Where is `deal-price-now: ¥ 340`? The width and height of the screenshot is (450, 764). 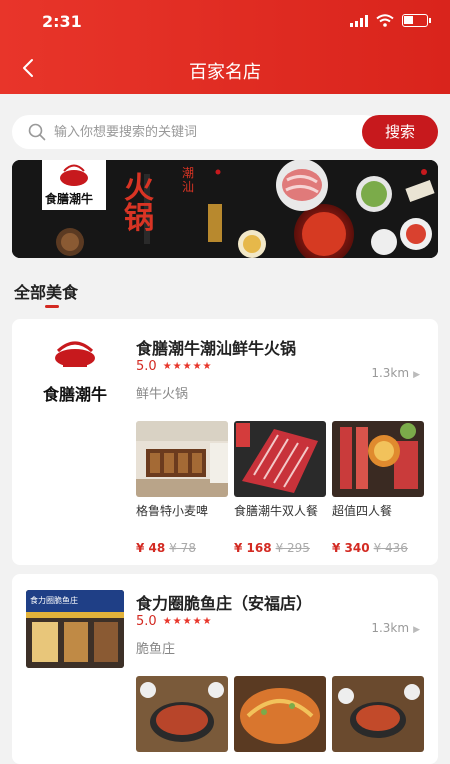
deal-price-now: ¥ 340 is located at coordinates (351, 548).